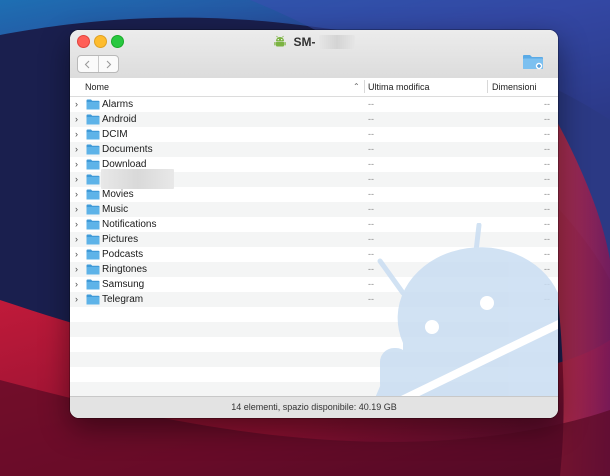 The width and height of the screenshot is (610, 476). I want to click on file-name: Telegram, so click(123, 299).